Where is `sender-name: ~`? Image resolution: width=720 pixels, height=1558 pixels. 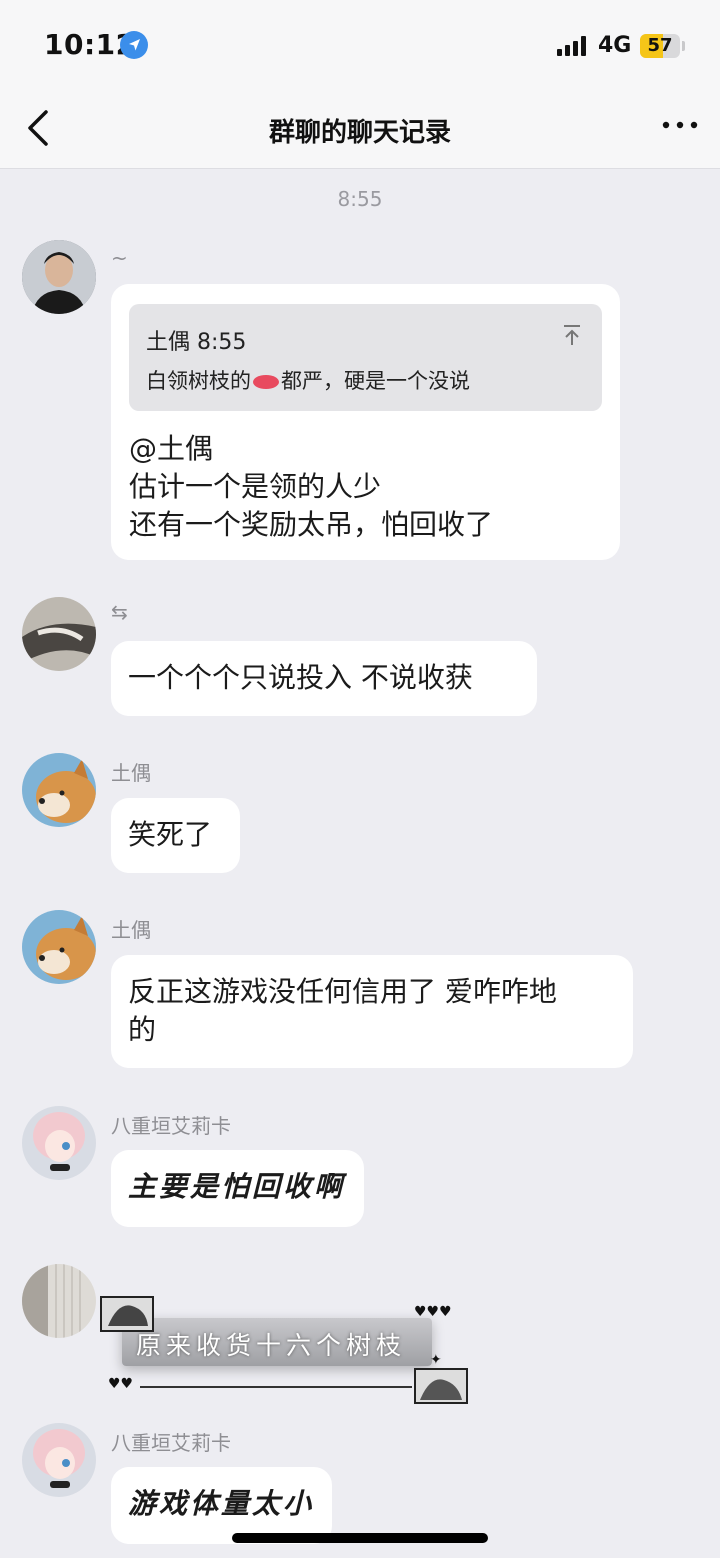
sender-name: ~ is located at coordinates (119, 258).